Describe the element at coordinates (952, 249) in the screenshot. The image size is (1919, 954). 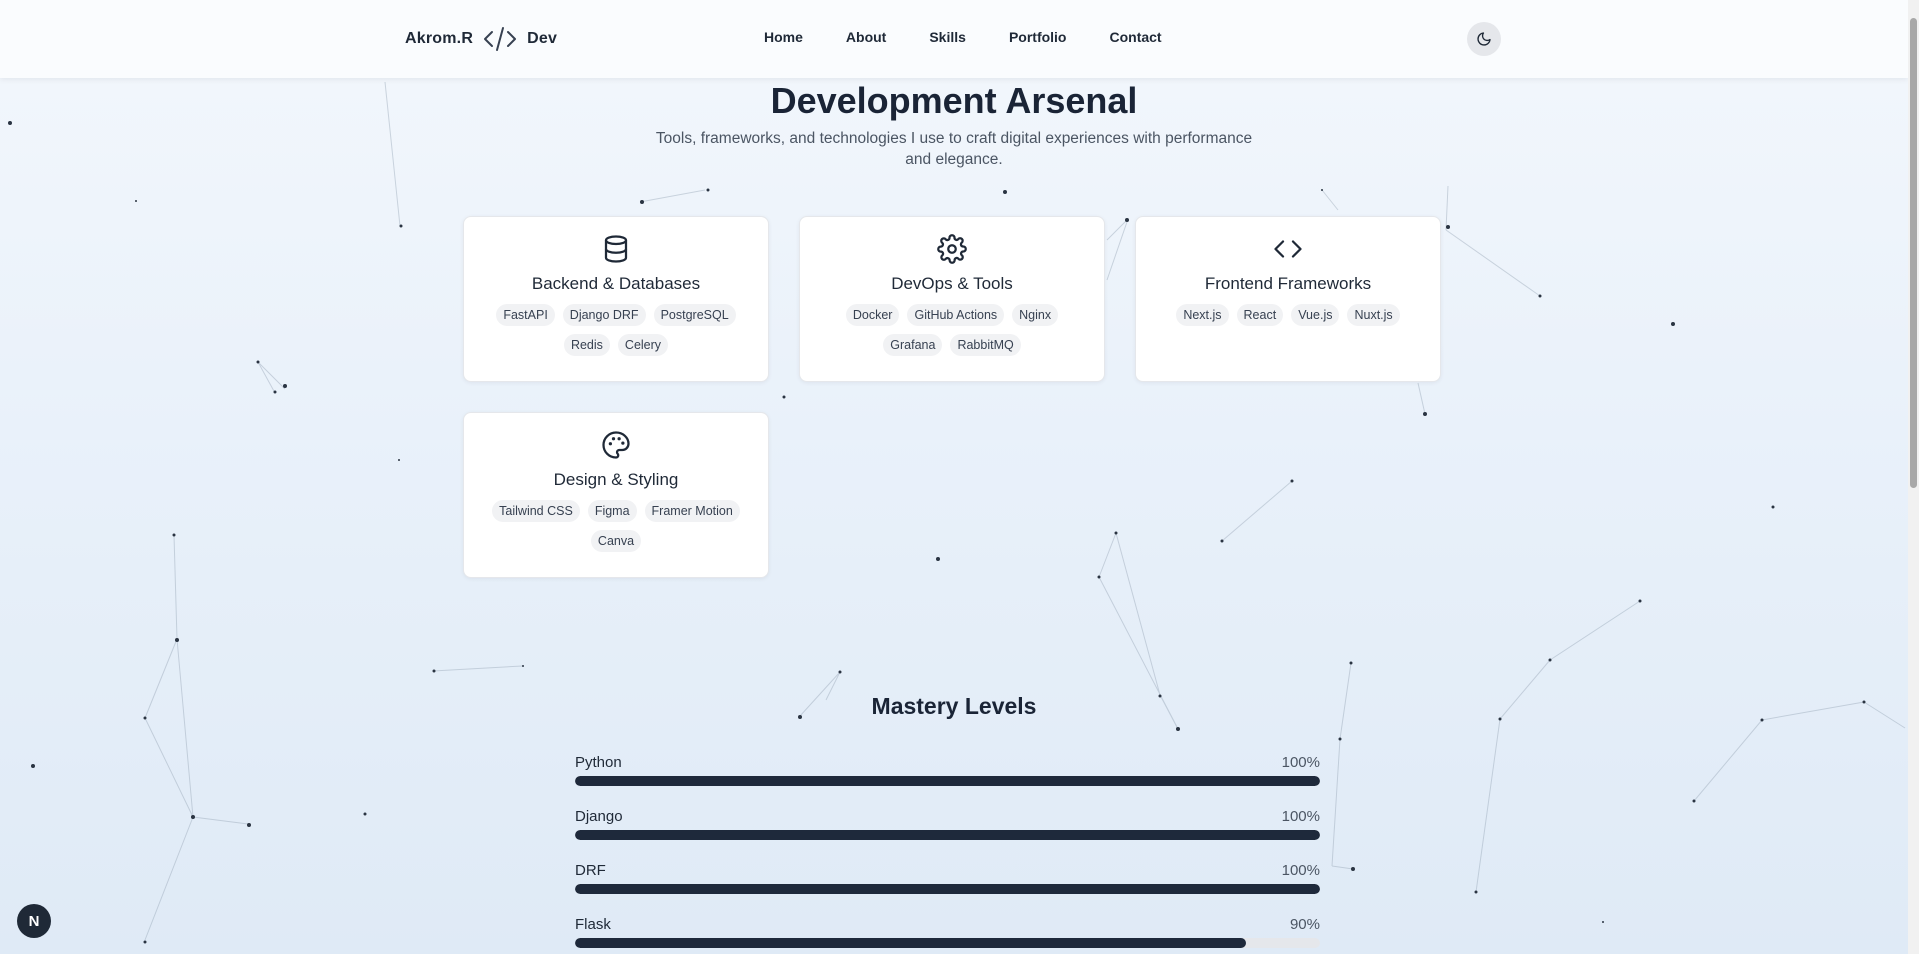
I see `gear-icon` at that location.